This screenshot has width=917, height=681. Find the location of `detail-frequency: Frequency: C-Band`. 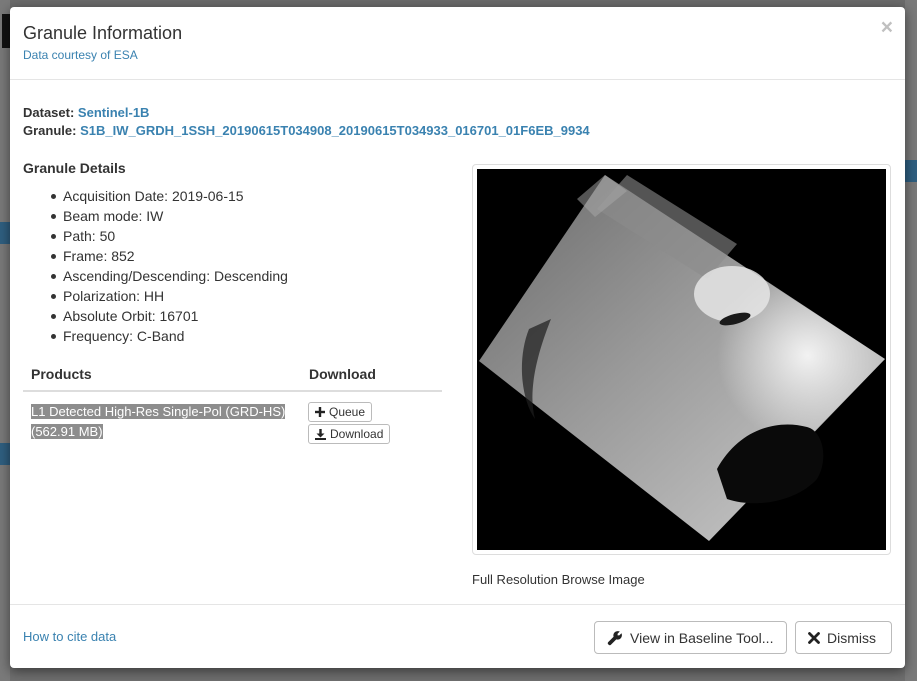

detail-frequency: Frequency: C-Band is located at coordinates (169, 336).